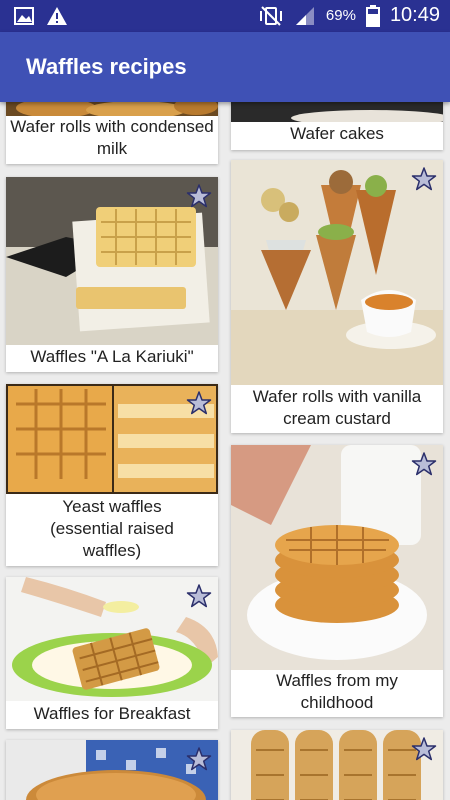 Image resolution: width=450 pixels, height=800 pixels. Describe the element at coordinates (112, 528) in the screenshot. I see `recipe-title: Yeast waffles (essential raised waffles)` at that location.